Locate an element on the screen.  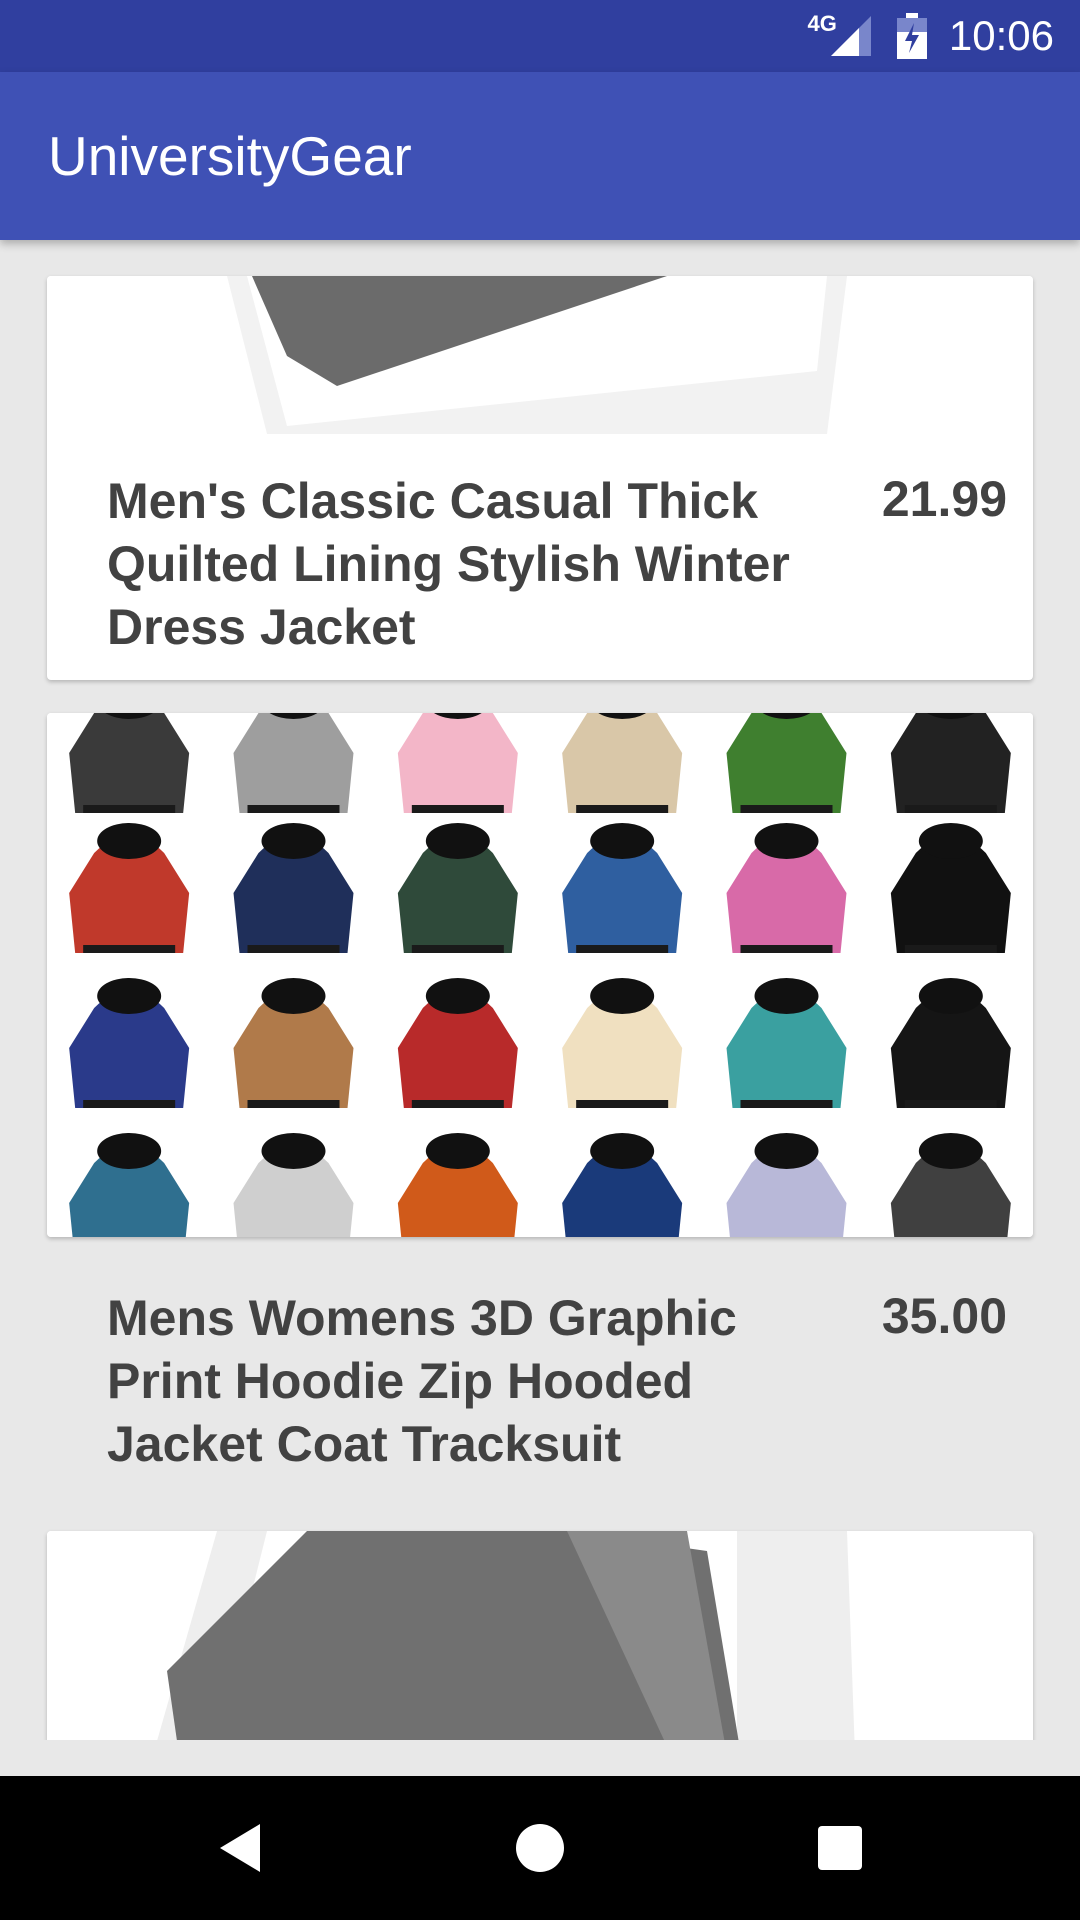
recents-square-icon is located at coordinates (840, 1848).